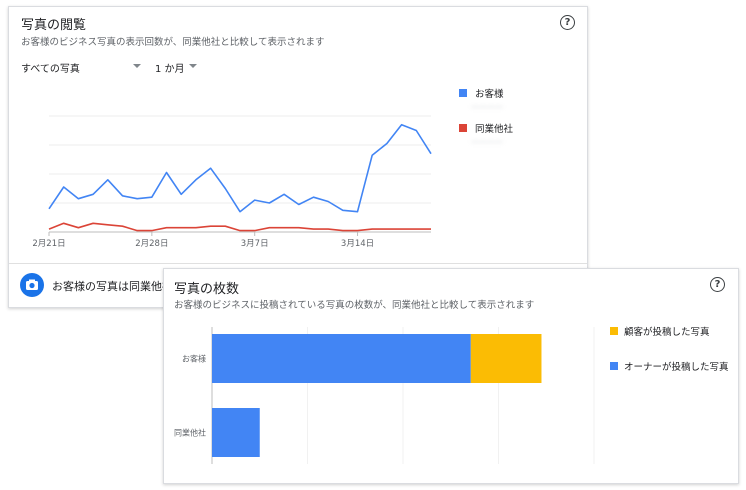 The image size is (746, 490). I want to click on legend-swatch-you, so click(463, 93).